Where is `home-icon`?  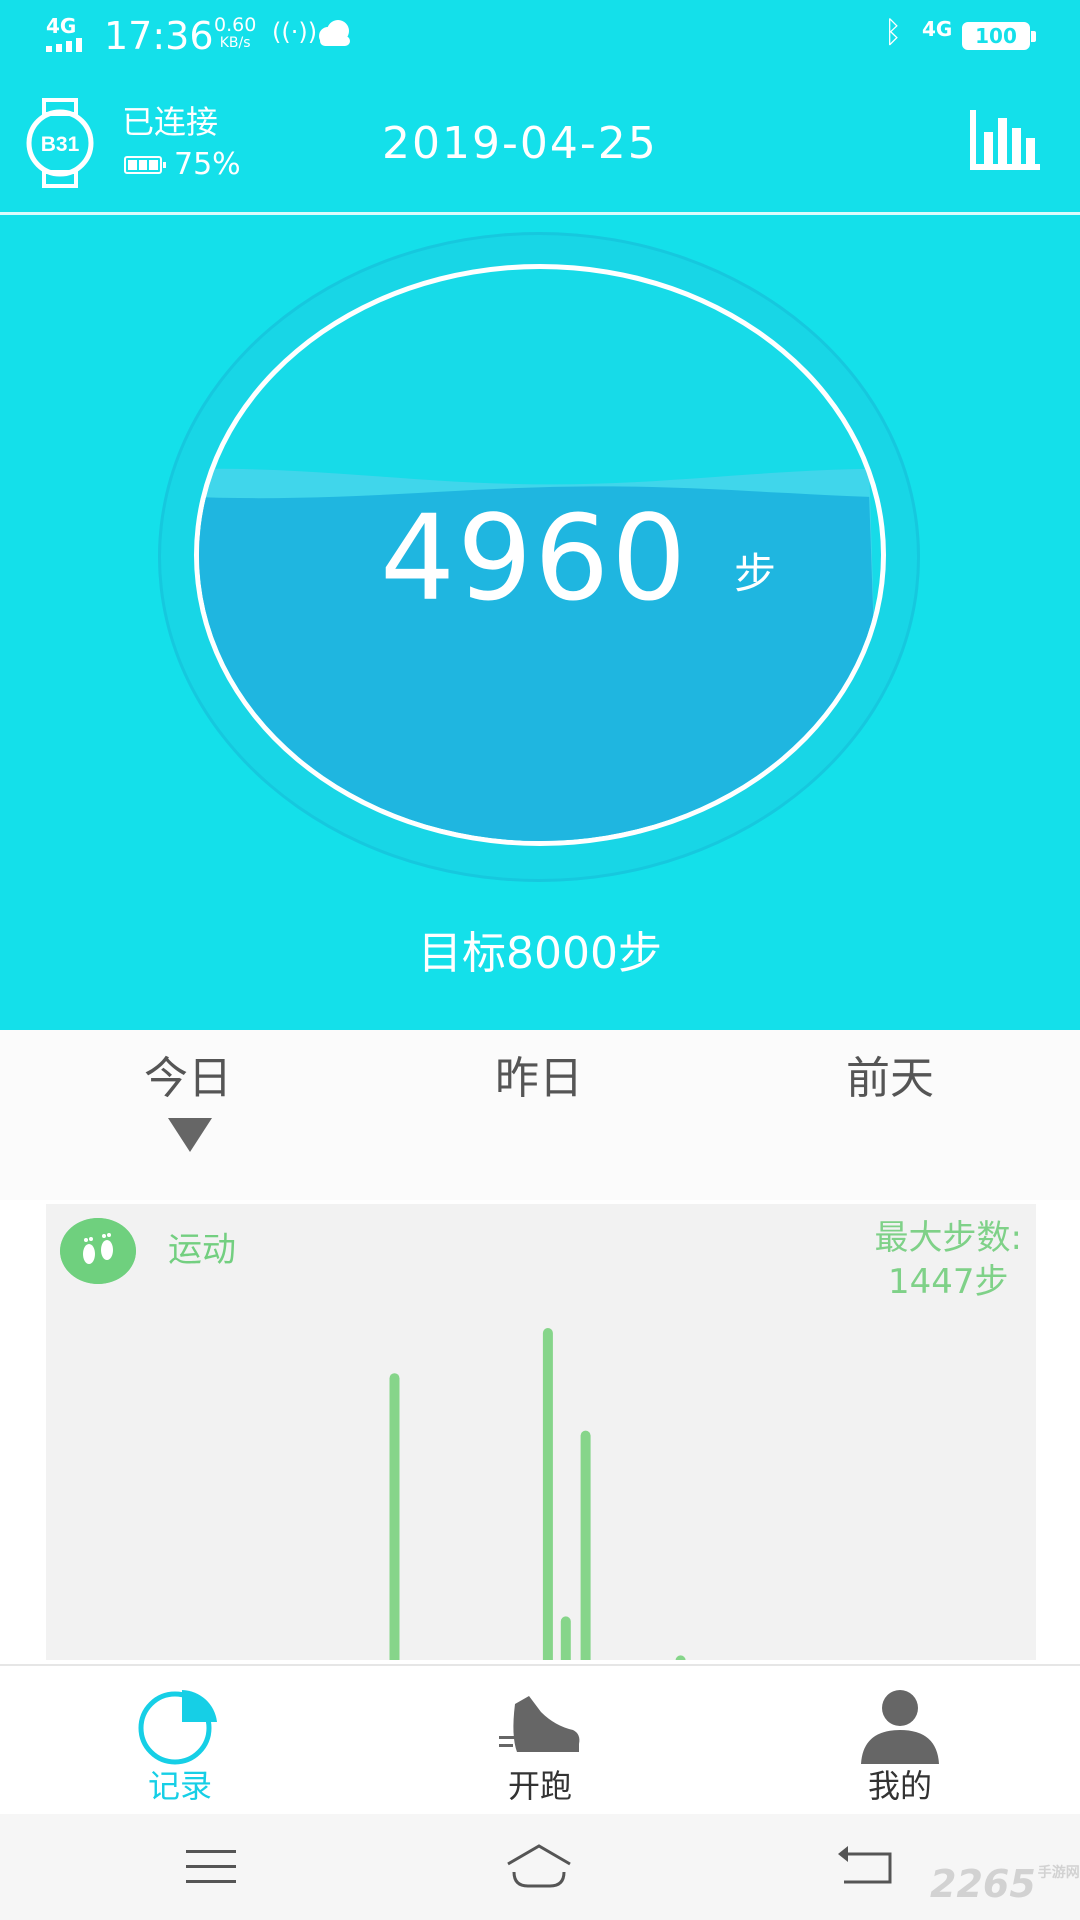 home-icon is located at coordinates (539, 1867).